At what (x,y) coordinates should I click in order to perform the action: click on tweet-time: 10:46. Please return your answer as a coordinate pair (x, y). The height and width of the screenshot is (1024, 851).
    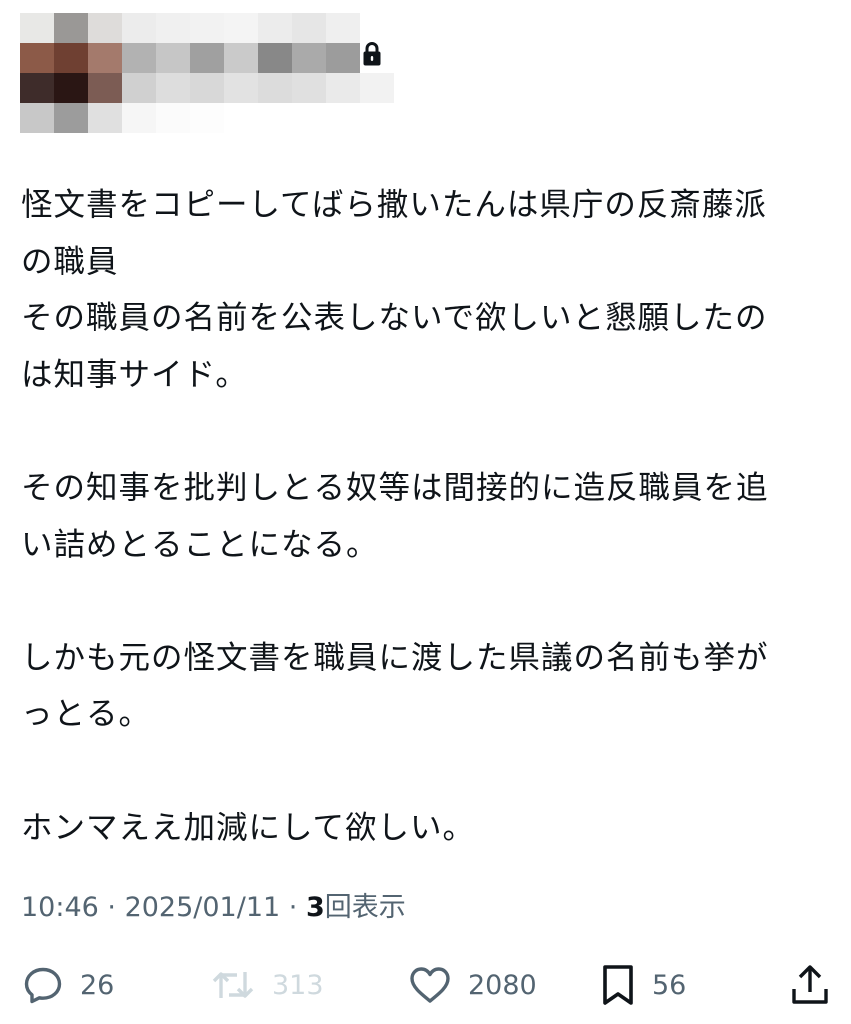
    Looking at the image, I should click on (60, 907).